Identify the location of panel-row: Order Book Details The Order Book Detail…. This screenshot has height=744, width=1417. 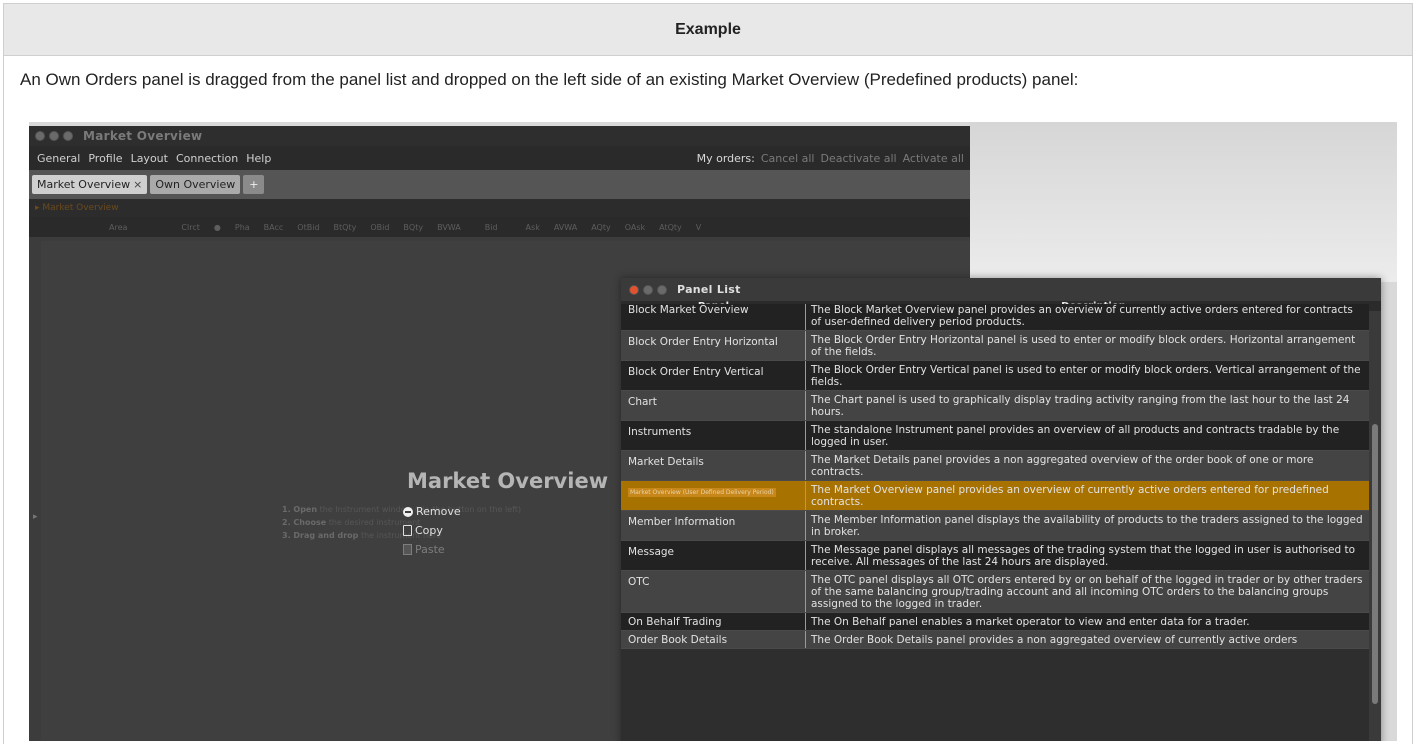
(995, 640).